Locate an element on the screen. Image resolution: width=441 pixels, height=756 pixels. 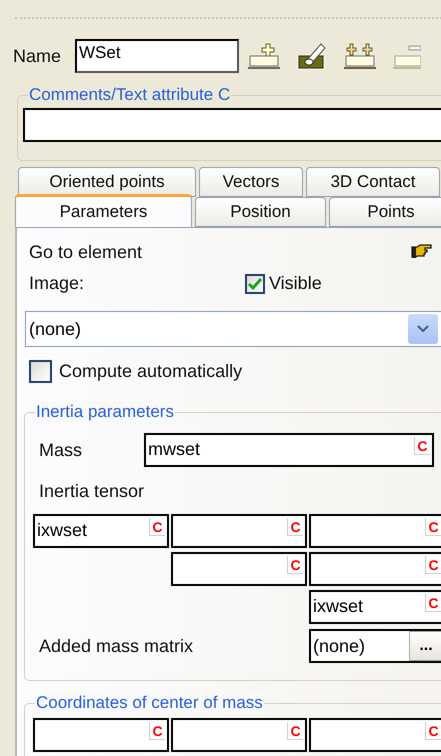
group-title: Inertia parameters is located at coordinates (105, 412).